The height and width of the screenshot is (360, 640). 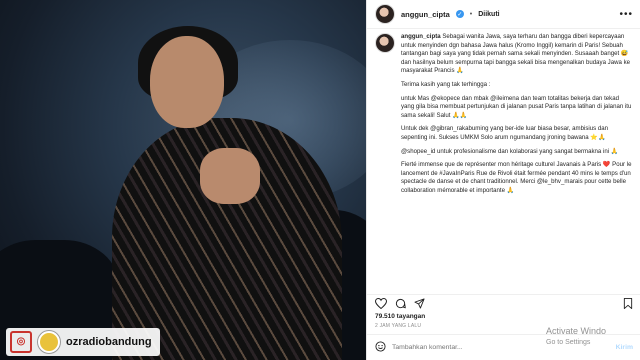 I want to click on instagram-icon: ◎, so click(x=21, y=342).